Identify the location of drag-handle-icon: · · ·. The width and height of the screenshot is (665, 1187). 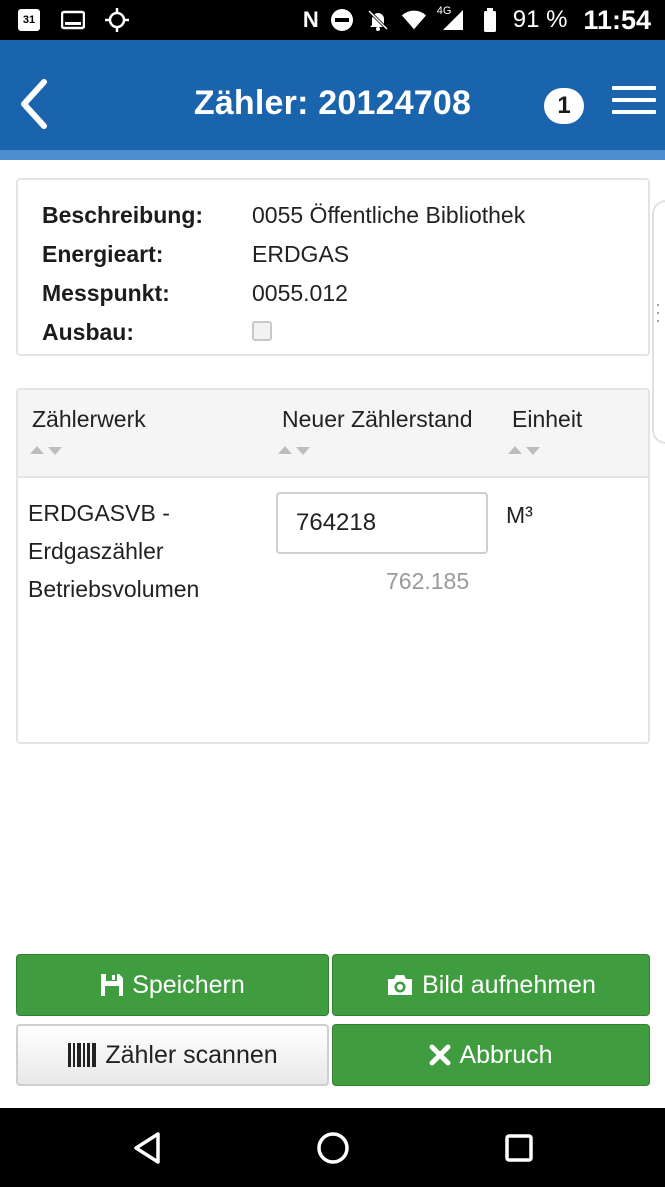
(658, 312).